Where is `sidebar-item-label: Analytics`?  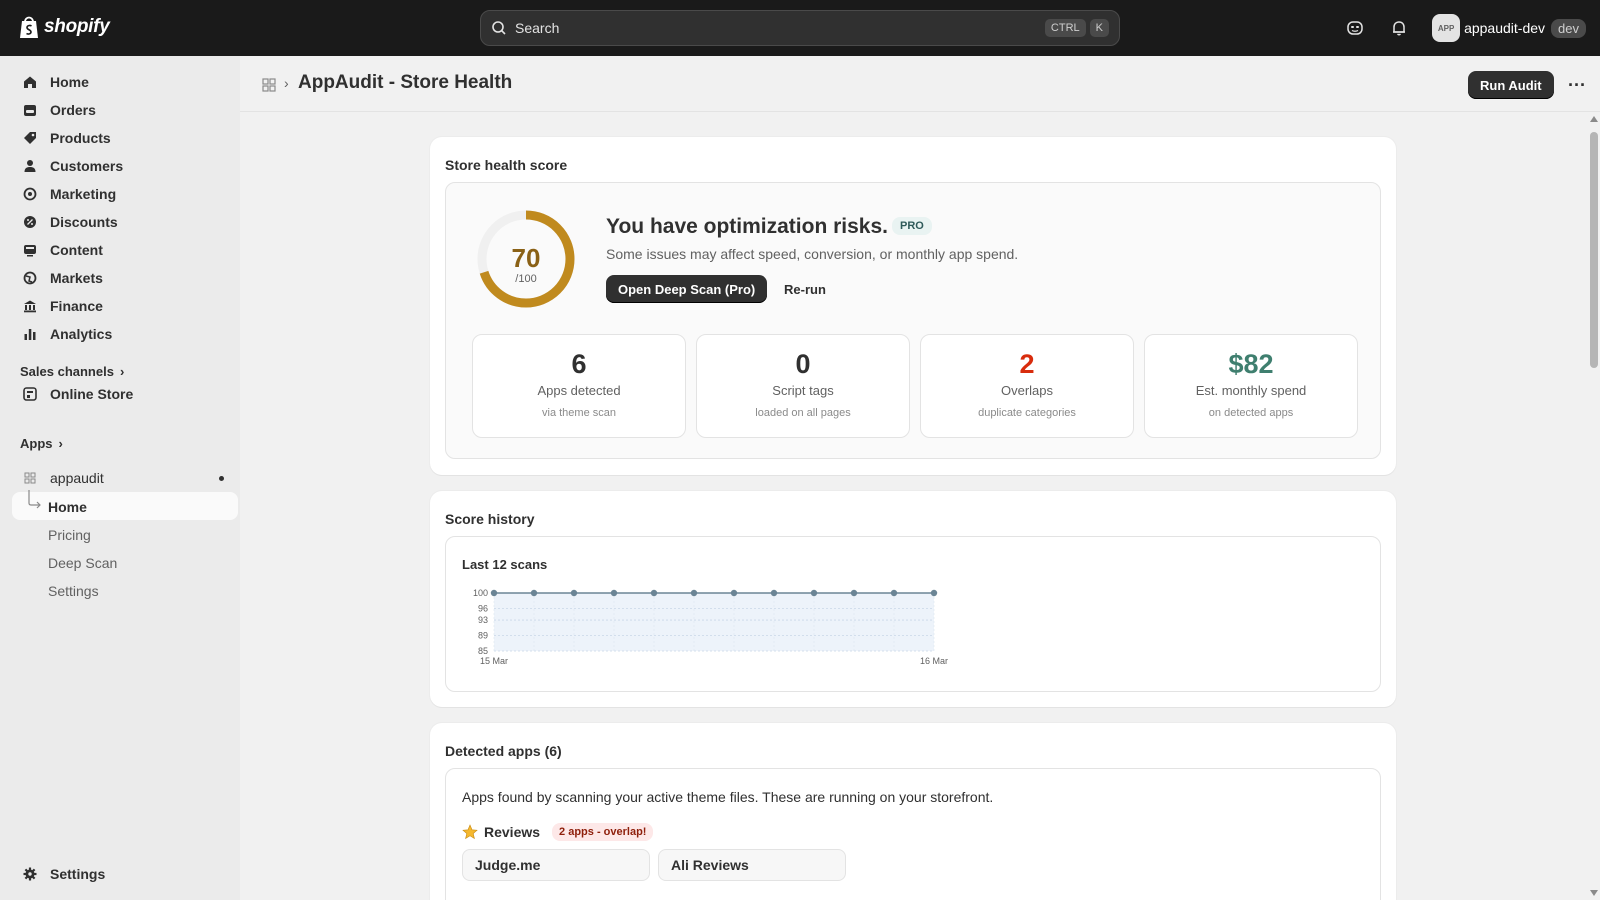 sidebar-item-label: Analytics is located at coordinates (81, 334).